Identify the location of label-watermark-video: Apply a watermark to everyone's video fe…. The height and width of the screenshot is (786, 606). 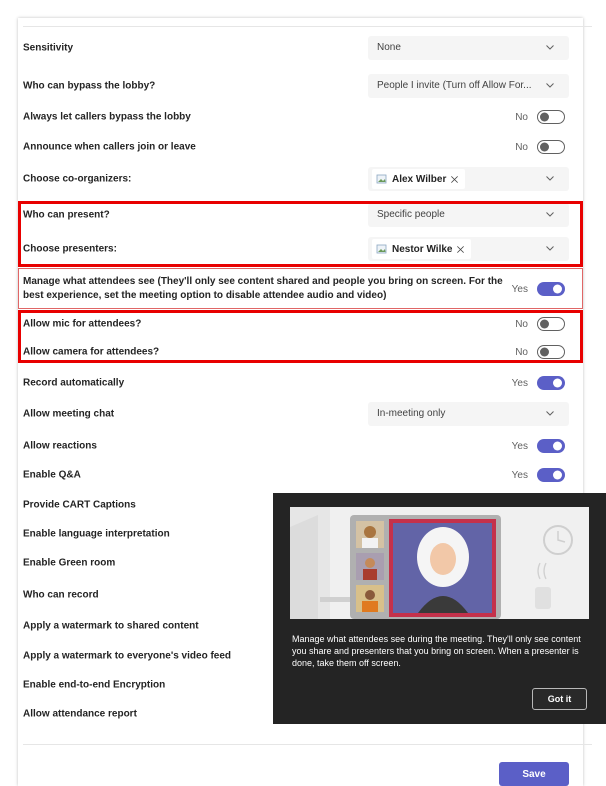
(127, 656).